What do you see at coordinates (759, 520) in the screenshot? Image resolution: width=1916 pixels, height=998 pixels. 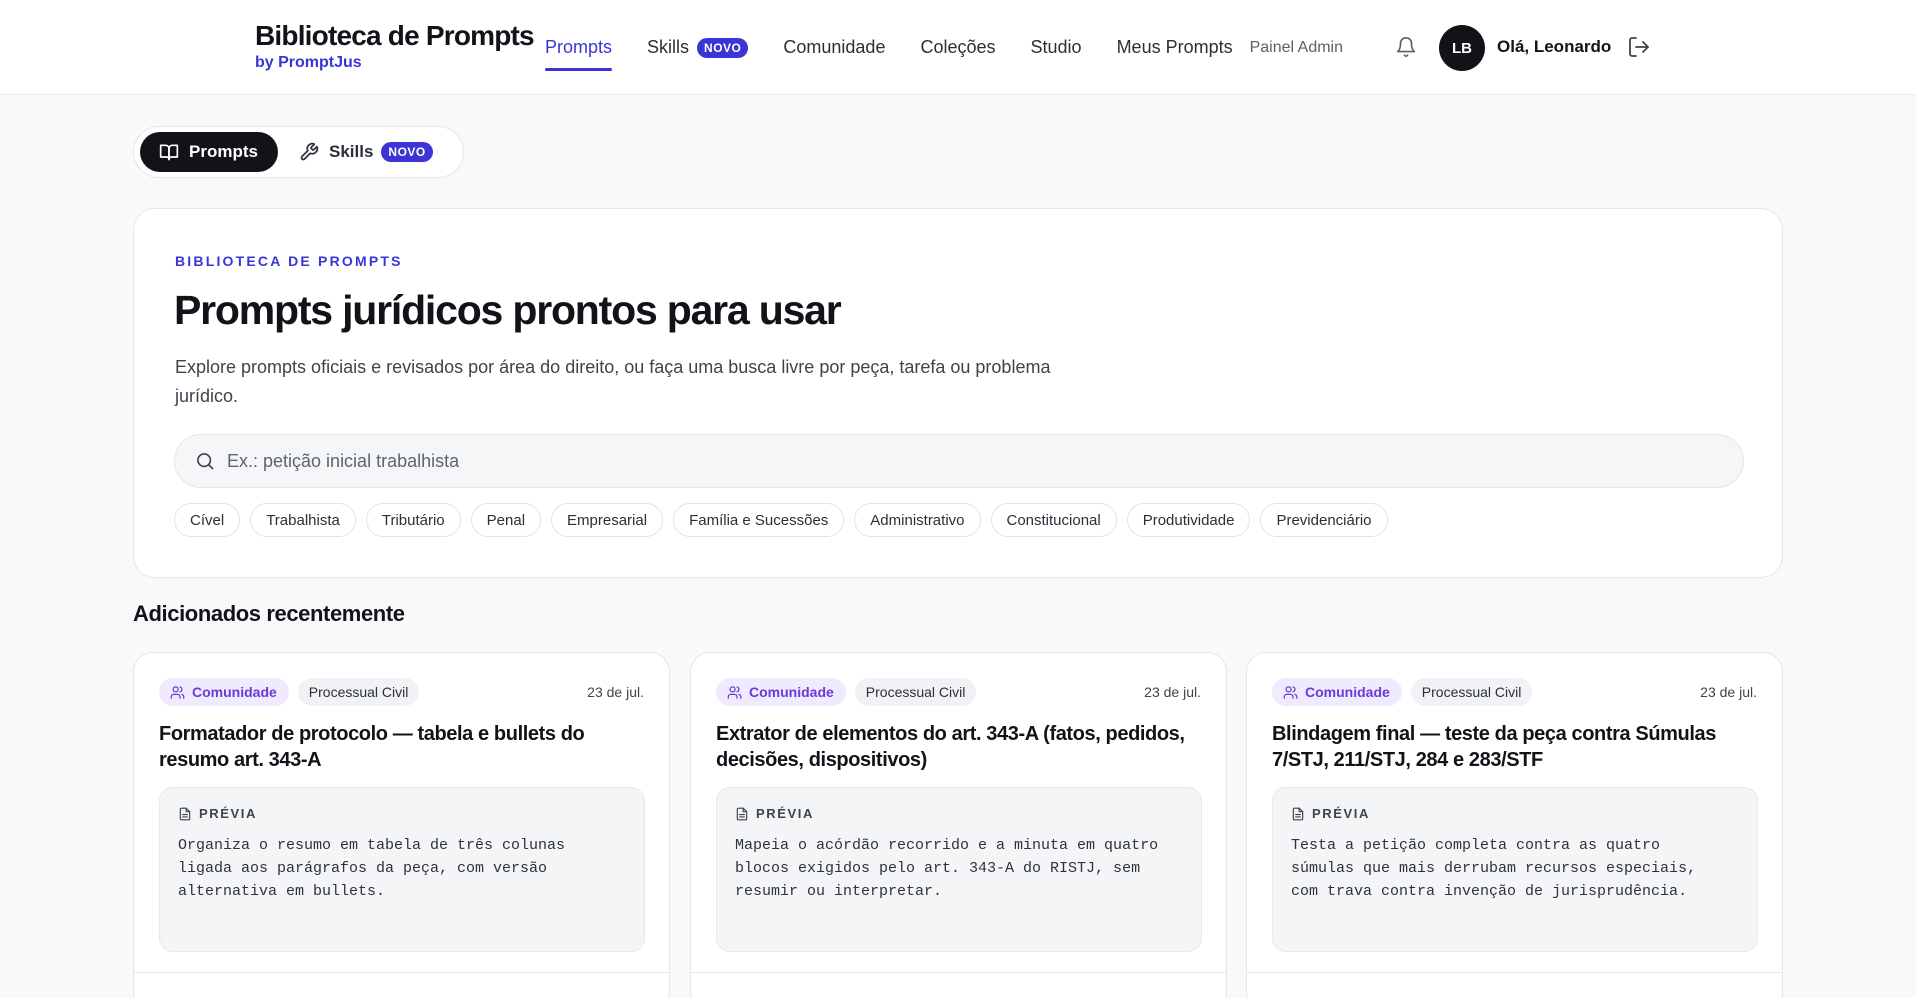 I see `chip-familia-sucessoes: Família e Sucessões` at bounding box center [759, 520].